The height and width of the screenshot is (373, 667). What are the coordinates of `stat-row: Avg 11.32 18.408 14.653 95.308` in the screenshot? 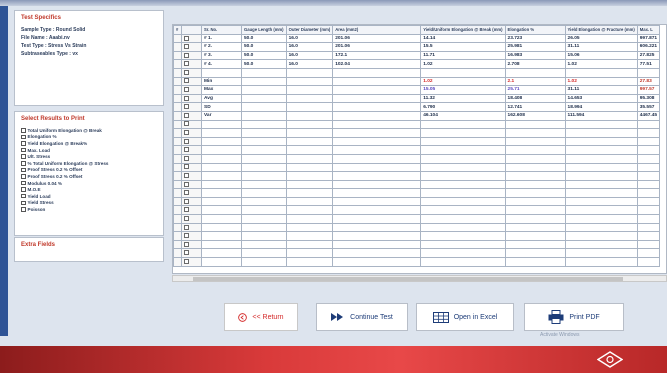 It's located at (417, 98).